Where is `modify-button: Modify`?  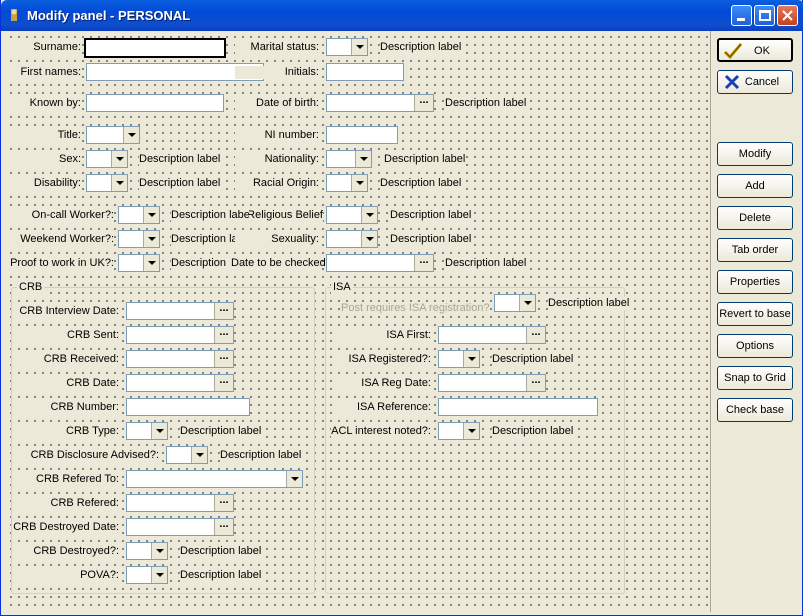
modify-button: Modify is located at coordinates (755, 154).